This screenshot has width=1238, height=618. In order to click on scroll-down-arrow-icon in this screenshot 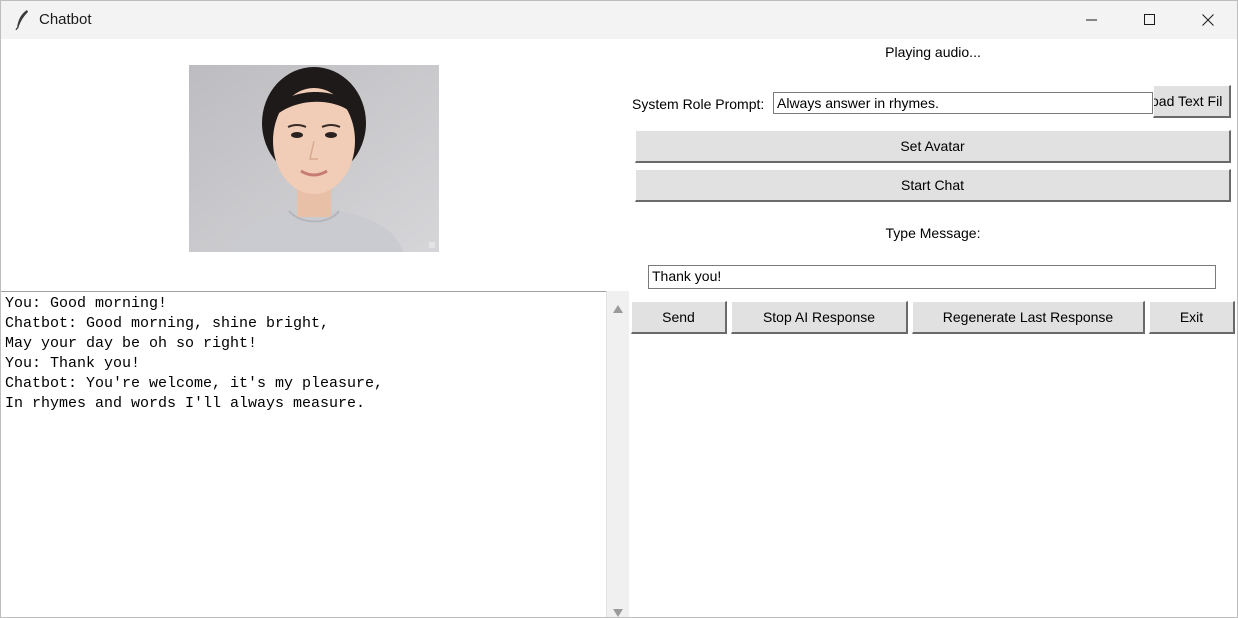, I will do `click(618, 609)`.